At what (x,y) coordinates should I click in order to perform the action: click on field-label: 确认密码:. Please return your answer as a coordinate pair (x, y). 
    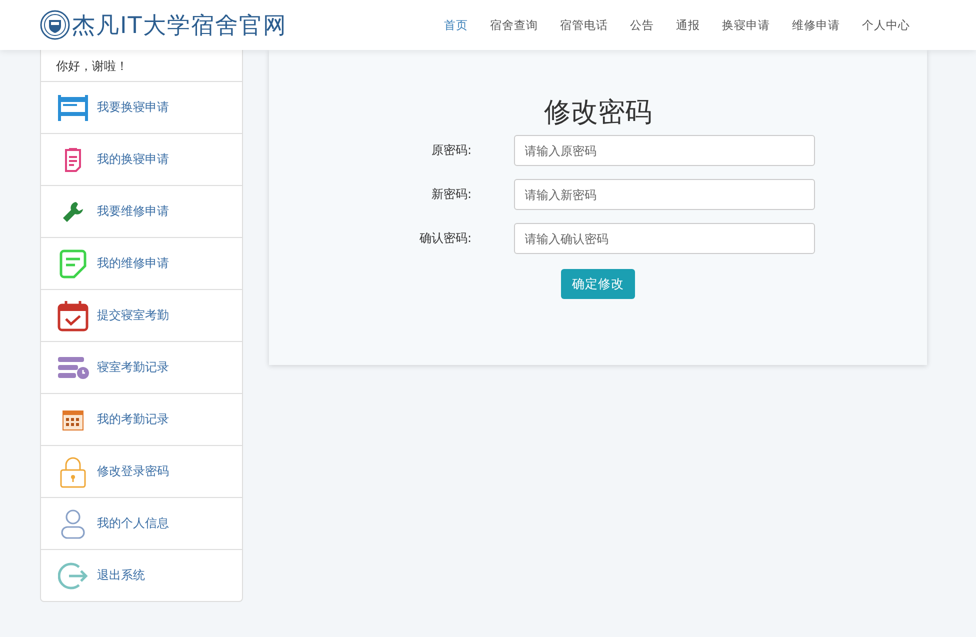
    Looking at the image, I should click on (445, 238).